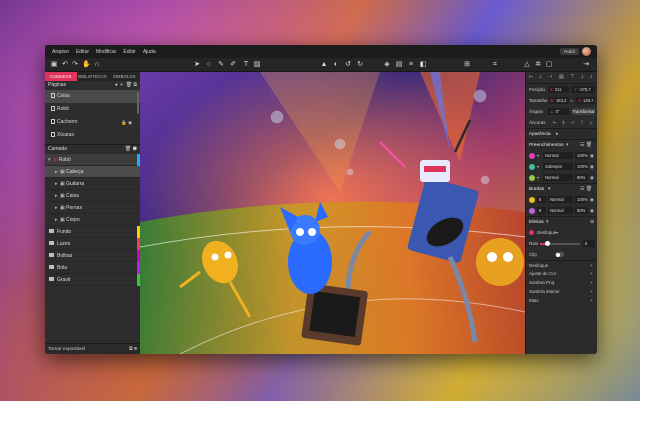  I want to click on border-opacity-input: 100%, so click(581, 199).